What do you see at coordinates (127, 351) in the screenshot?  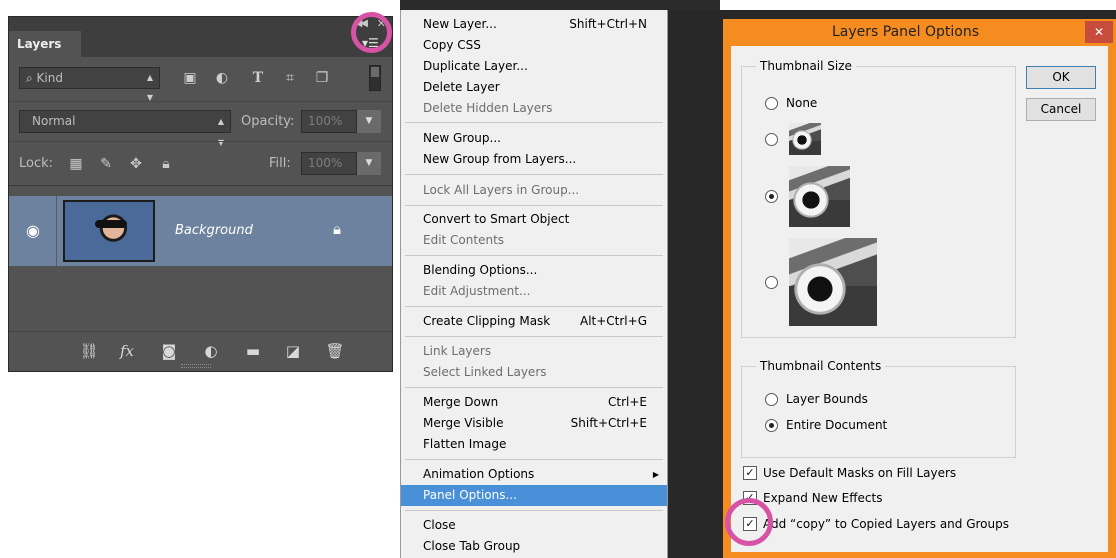 I see `fx-styles-icon: fx` at bounding box center [127, 351].